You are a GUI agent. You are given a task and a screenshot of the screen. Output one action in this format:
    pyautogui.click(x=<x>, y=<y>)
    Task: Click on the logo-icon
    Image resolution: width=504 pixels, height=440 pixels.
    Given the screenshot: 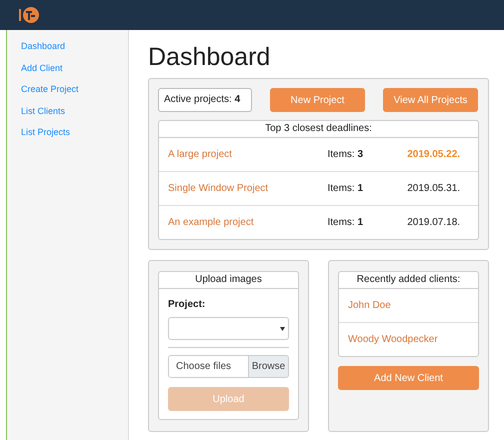 What is the action you would take?
    pyautogui.click(x=29, y=15)
    